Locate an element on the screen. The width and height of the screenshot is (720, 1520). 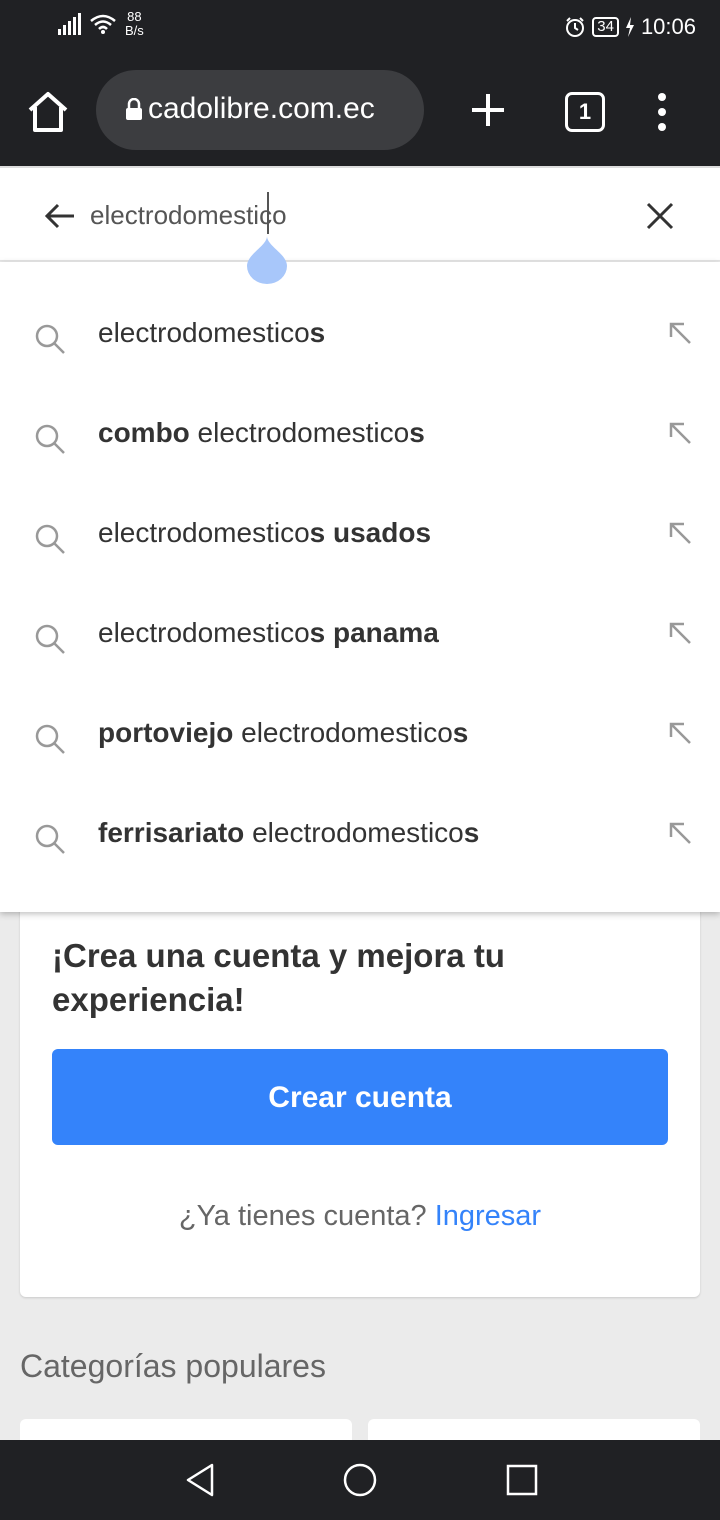
text-caret is located at coordinates (268, 213).